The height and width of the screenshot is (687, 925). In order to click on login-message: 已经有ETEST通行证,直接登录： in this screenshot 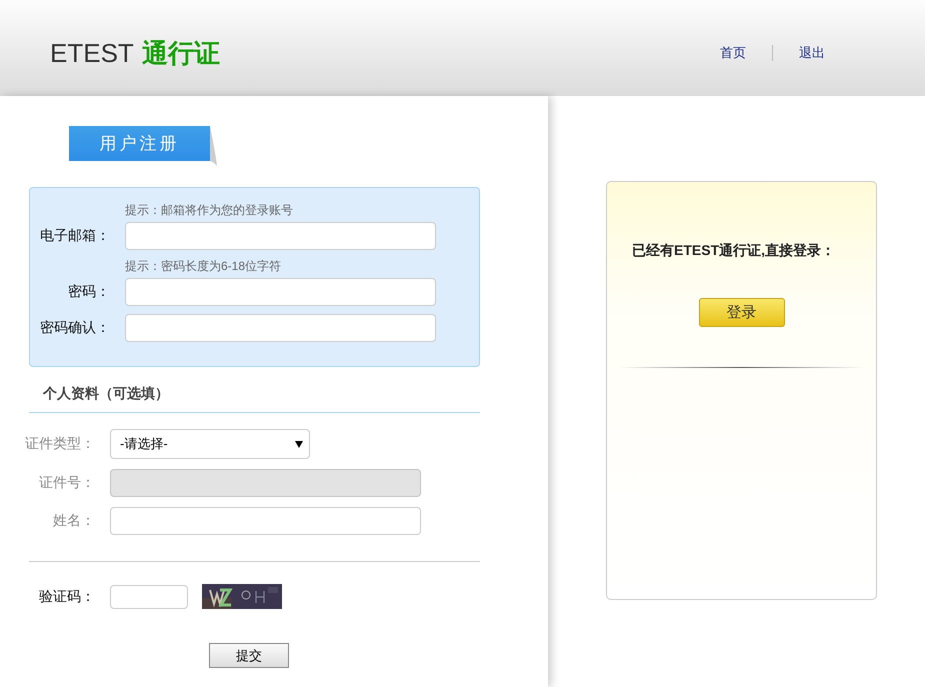, I will do `click(734, 251)`.